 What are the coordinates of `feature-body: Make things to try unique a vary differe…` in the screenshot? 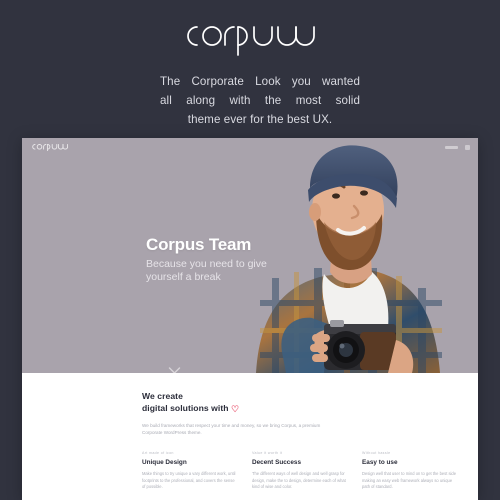 It's located at (189, 480).